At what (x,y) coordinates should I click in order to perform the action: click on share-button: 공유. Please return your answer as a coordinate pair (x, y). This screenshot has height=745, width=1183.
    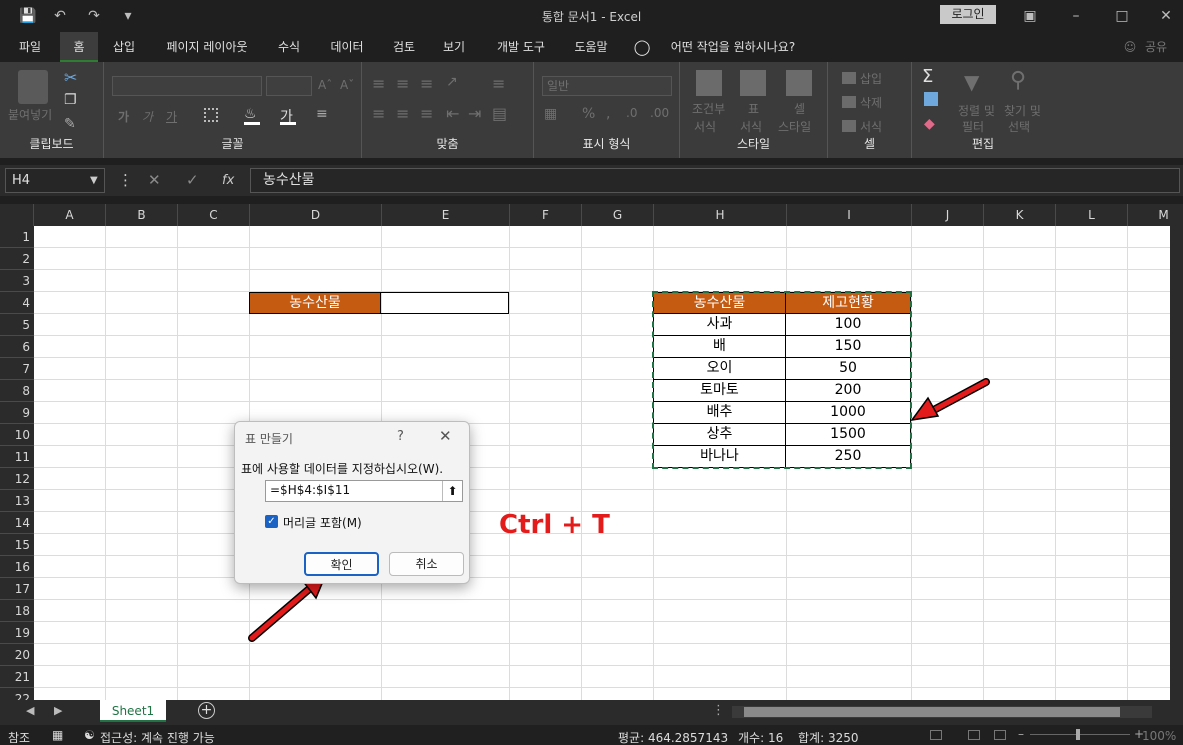
    Looking at the image, I should click on (1156, 47).